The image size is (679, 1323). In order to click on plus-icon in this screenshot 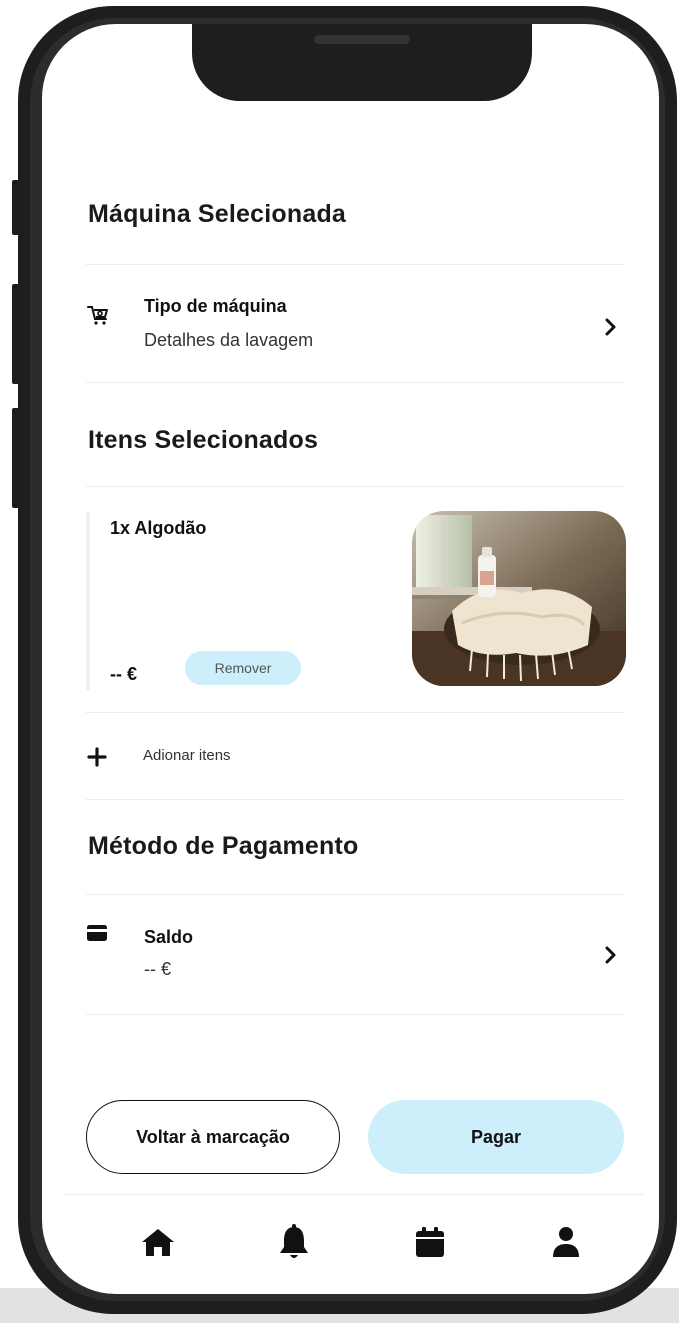, I will do `click(97, 757)`.